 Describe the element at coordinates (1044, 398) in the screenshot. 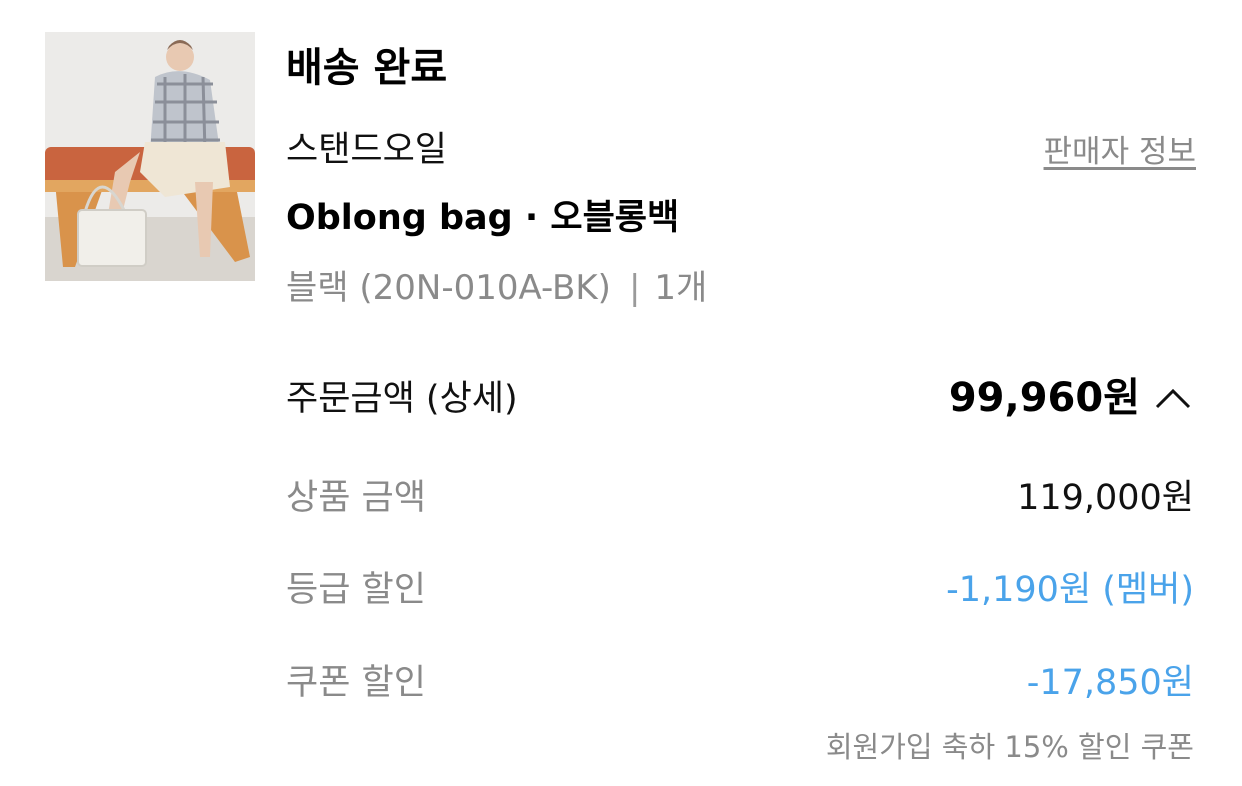

I see `order-total-value: 99,960원` at that location.